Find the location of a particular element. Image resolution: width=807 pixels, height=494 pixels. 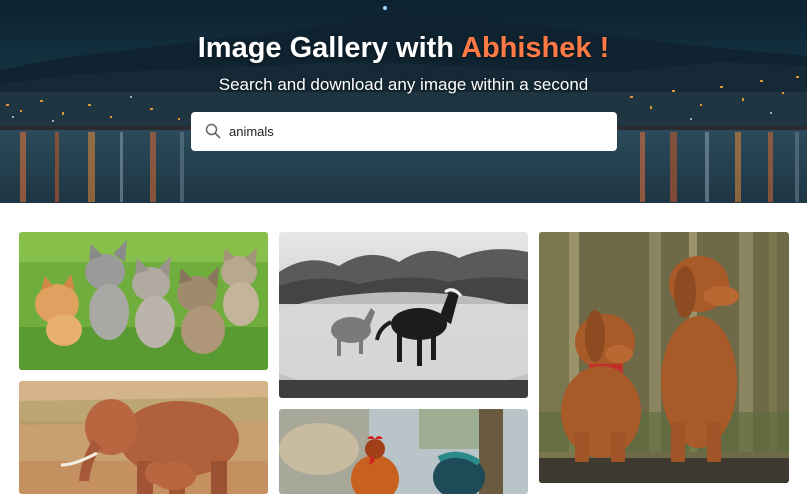

horses-photo is located at coordinates (403, 315).